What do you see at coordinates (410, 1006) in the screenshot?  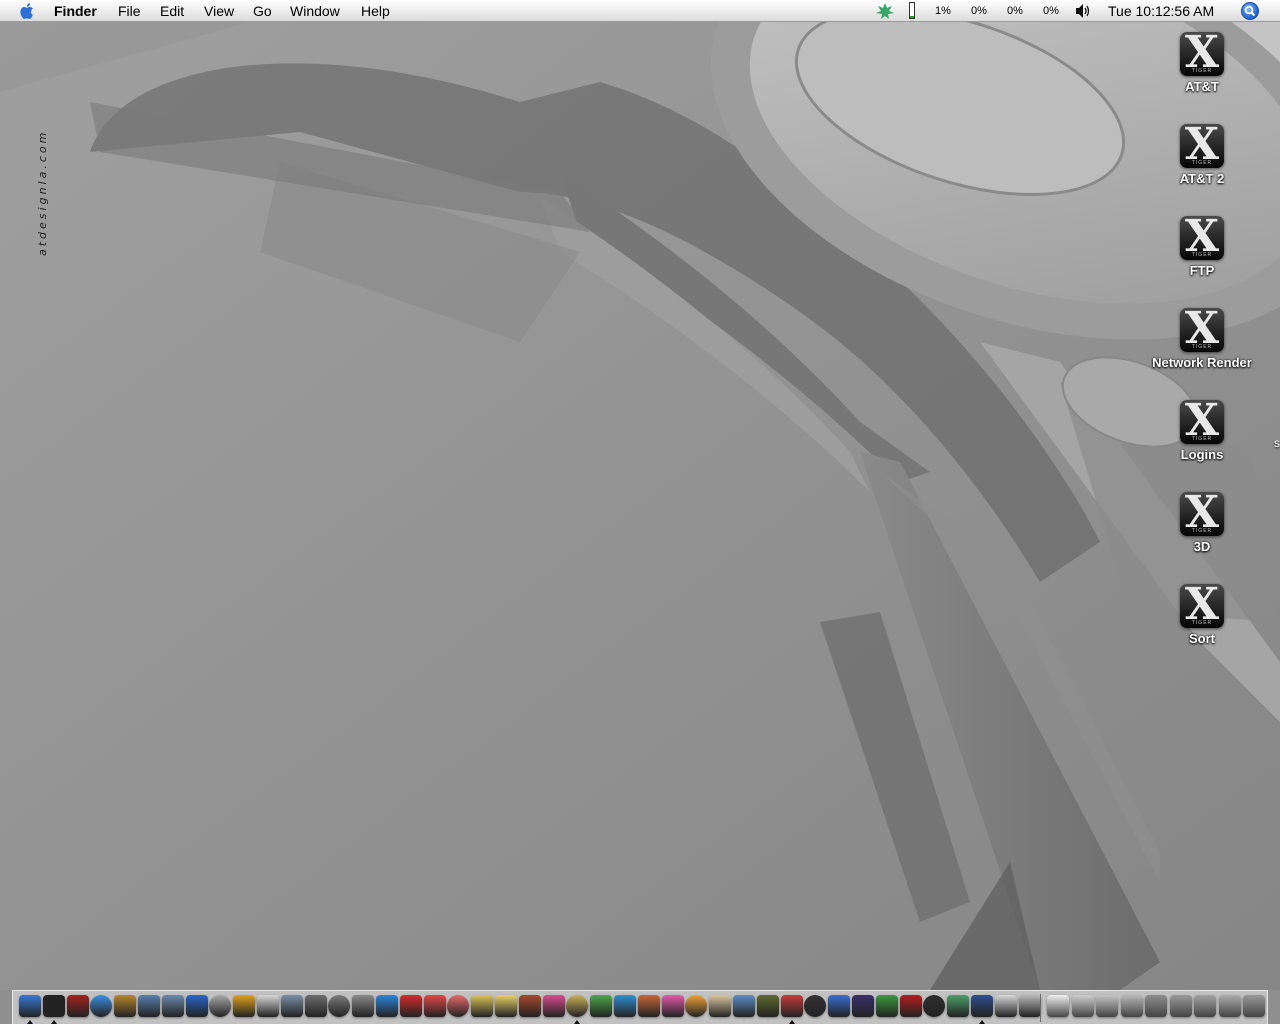 I see `dock-acrobat-icon` at bounding box center [410, 1006].